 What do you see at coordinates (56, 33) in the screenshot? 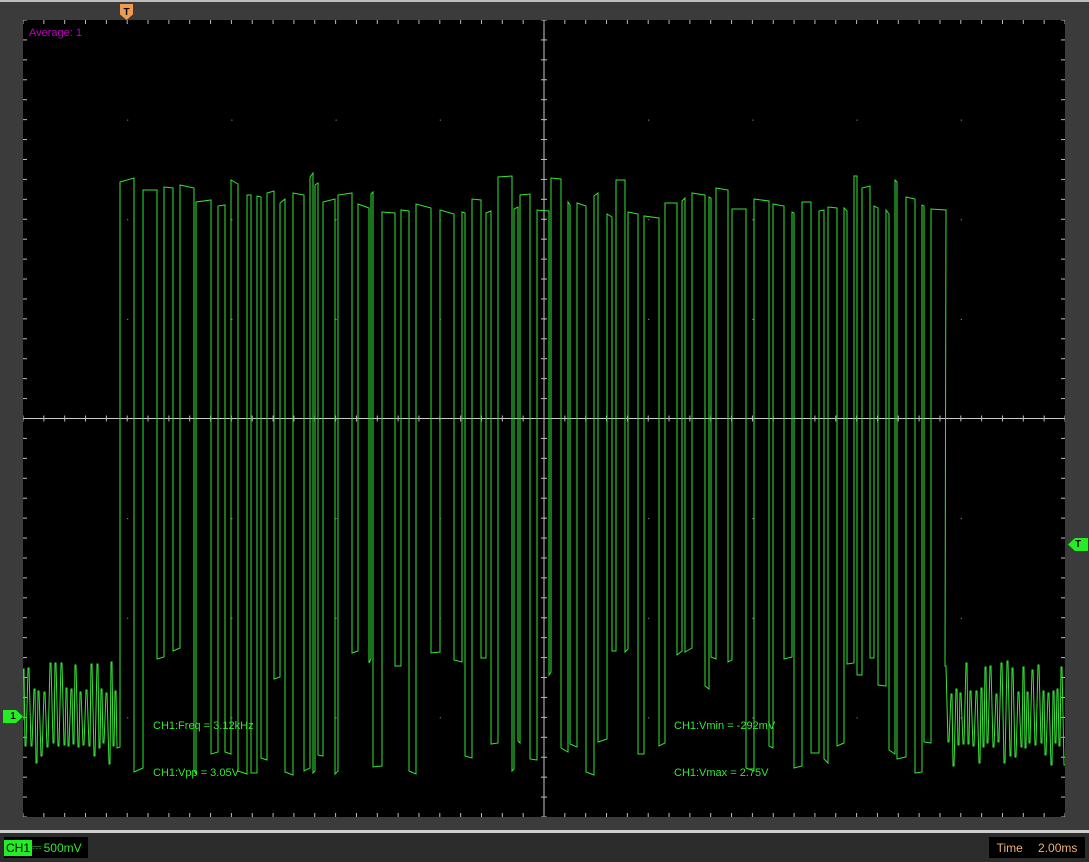
I see `average-label: Average: 1` at bounding box center [56, 33].